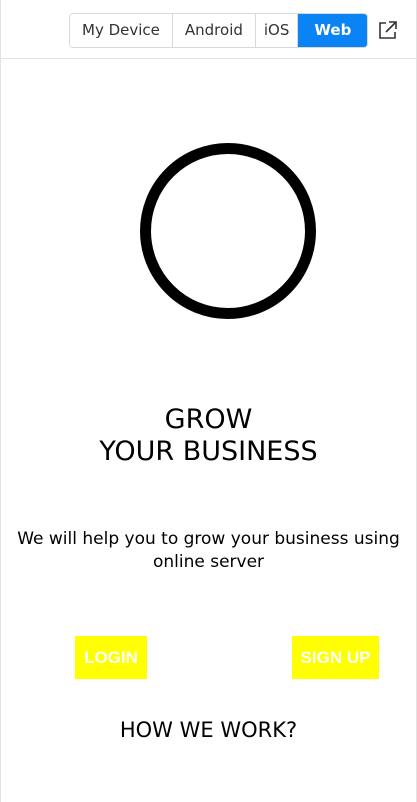 The image size is (417, 802). Describe the element at coordinates (388, 30) in the screenshot. I see `external-link-icon` at that location.